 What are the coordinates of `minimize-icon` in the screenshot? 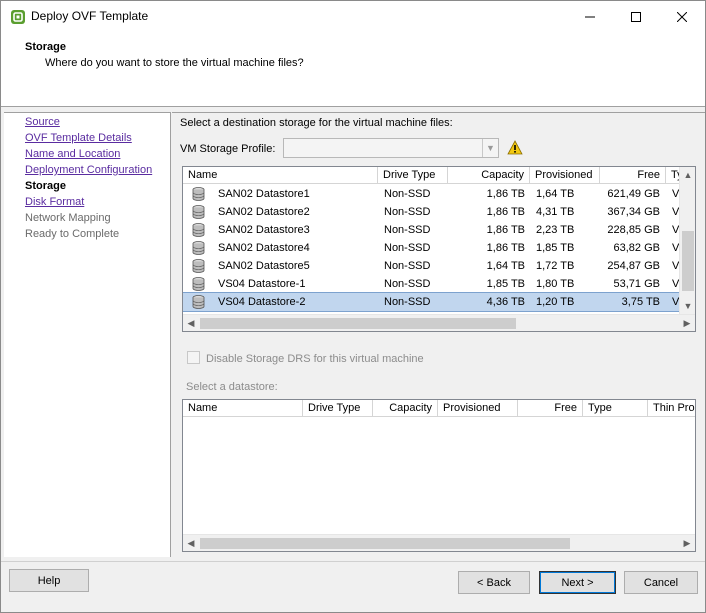 It's located at (590, 16).